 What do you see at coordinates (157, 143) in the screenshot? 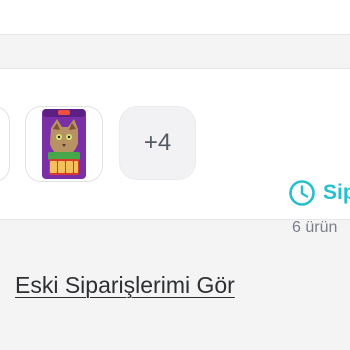
I see `more-items-count: +4` at bounding box center [157, 143].